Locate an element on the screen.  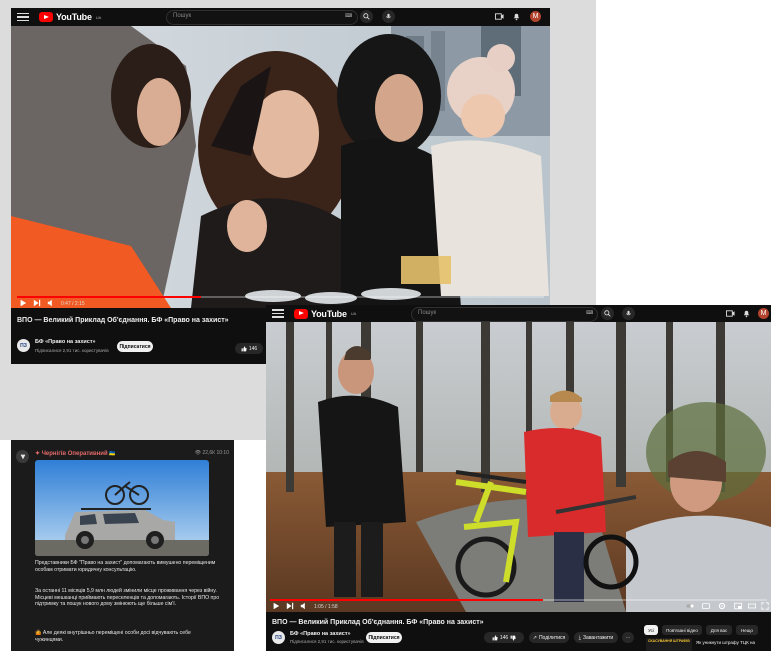
theater-mode-icon is located at coordinates (752, 606).